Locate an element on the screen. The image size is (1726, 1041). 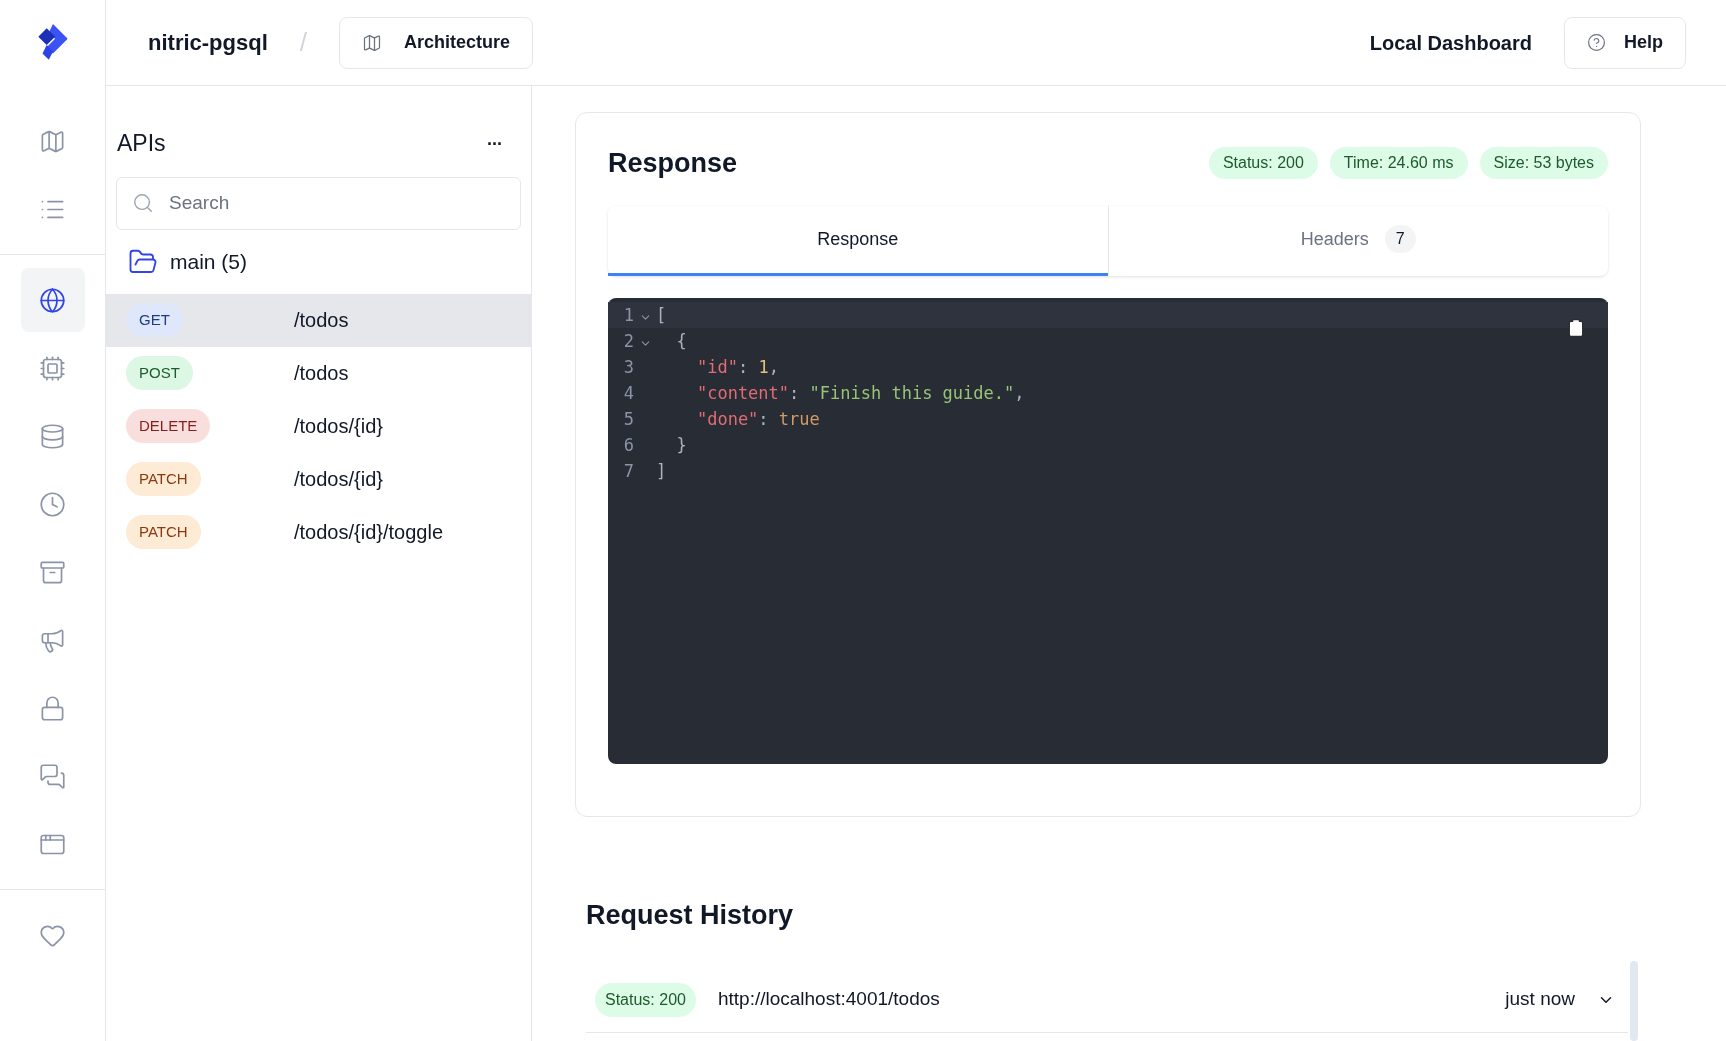
line-number: 6 is located at coordinates (628, 445).